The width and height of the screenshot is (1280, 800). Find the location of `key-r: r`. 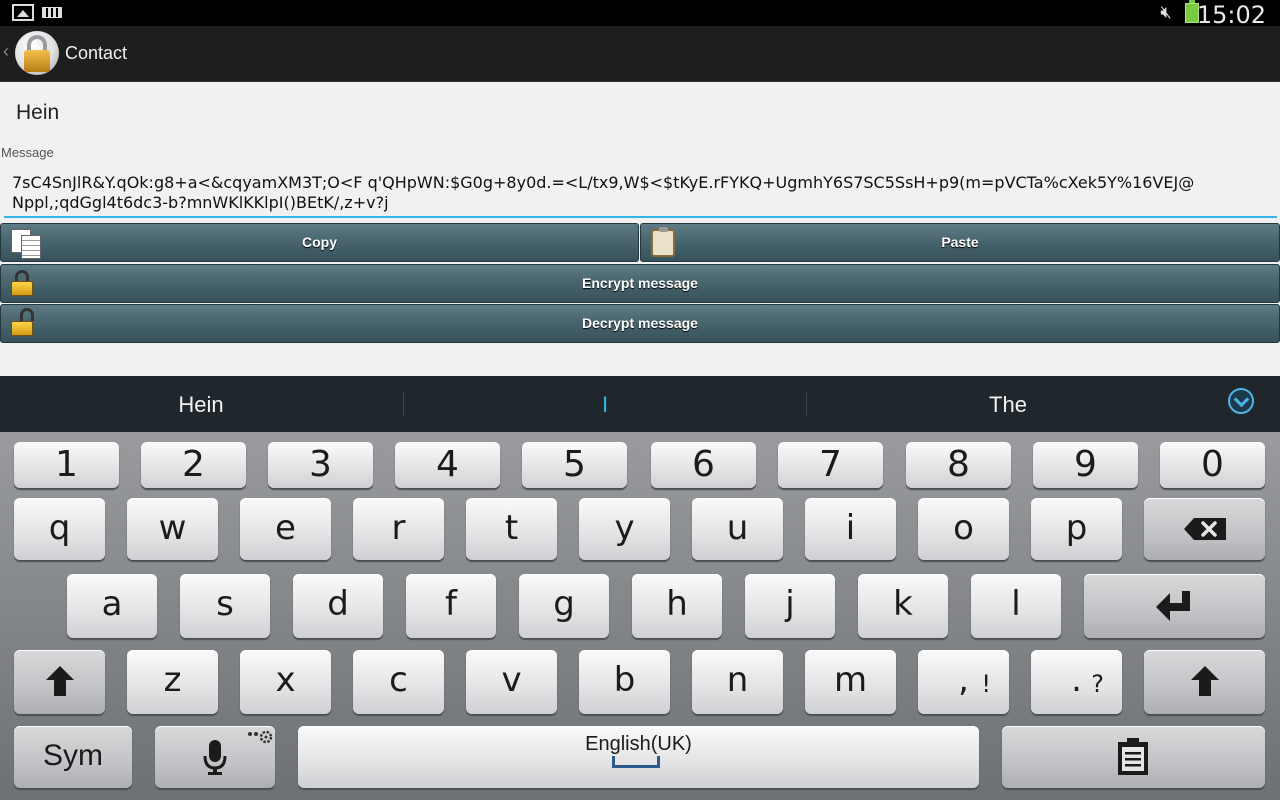

key-r: r is located at coordinates (398, 529).